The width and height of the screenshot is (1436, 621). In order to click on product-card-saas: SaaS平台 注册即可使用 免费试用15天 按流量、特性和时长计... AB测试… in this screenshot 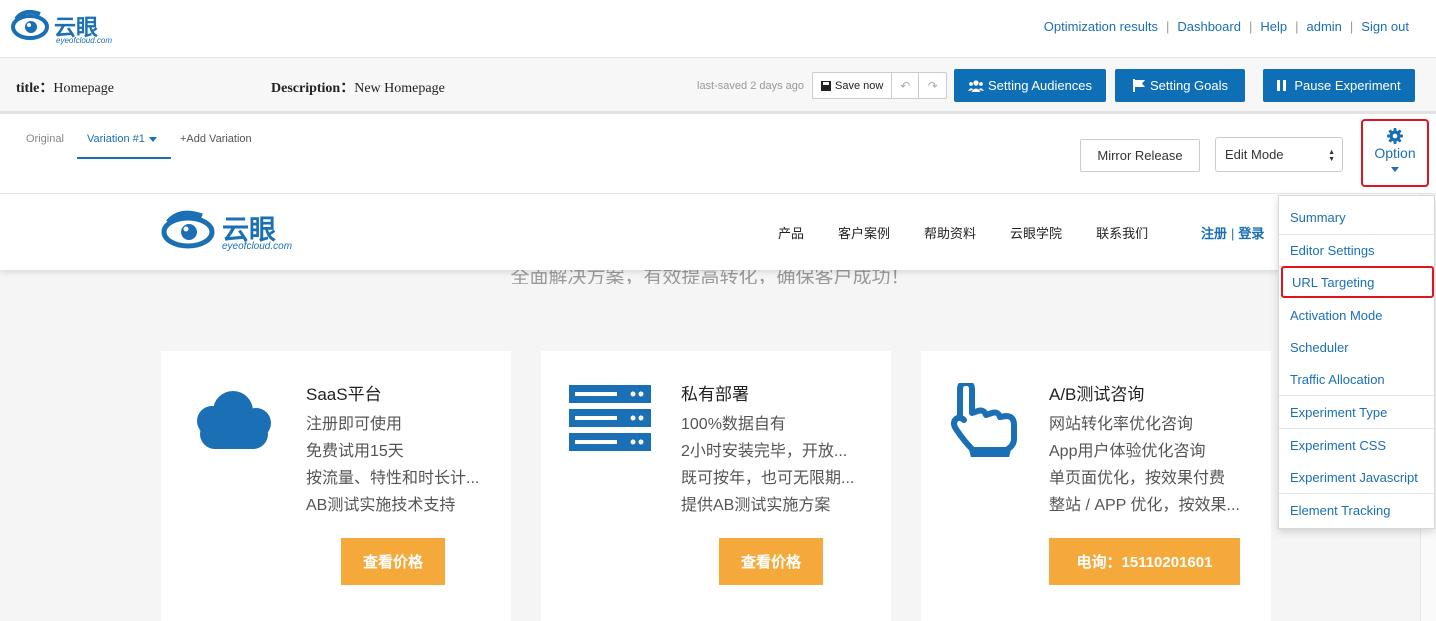, I will do `click(336, 486)`.